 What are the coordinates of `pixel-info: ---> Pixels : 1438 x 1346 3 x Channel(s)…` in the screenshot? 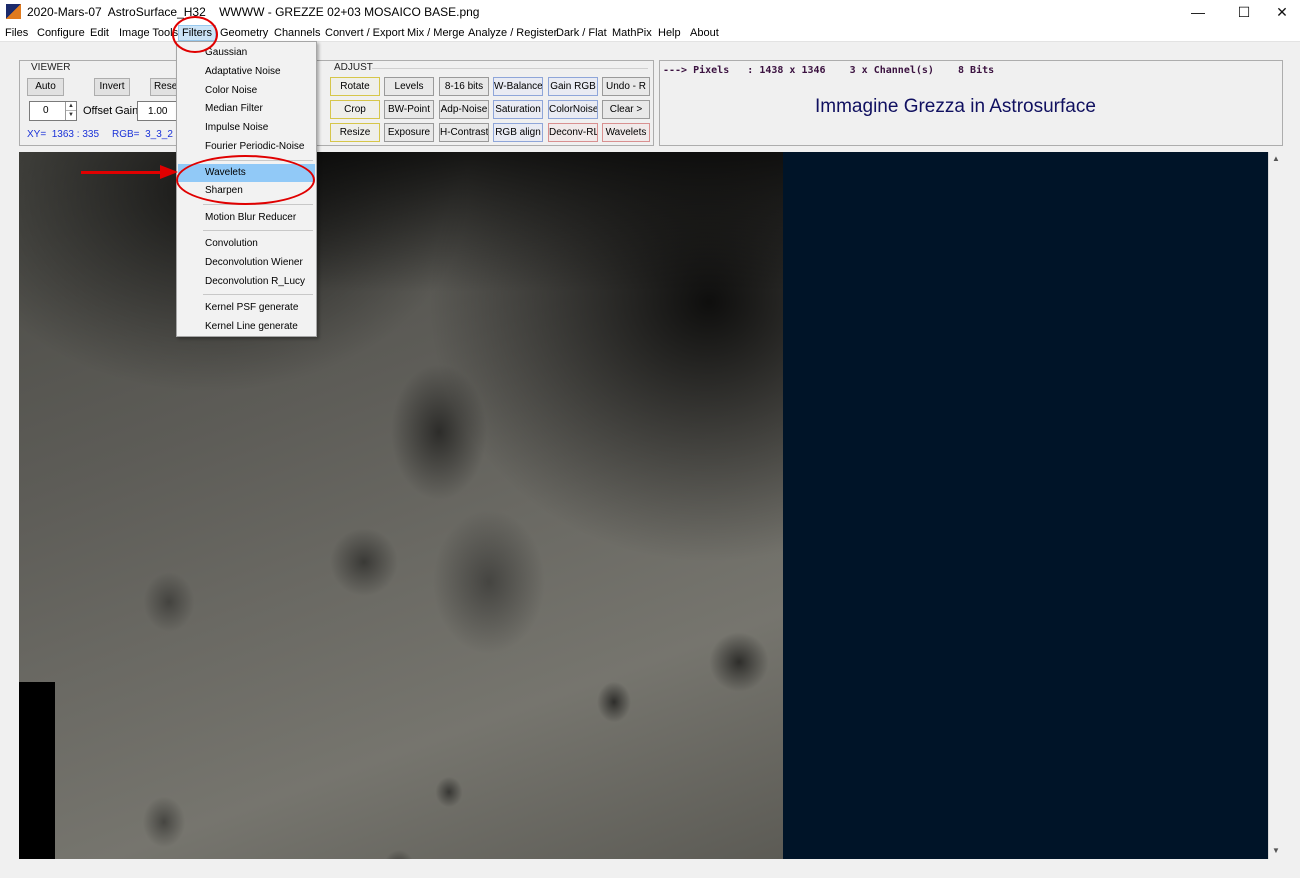 It's located at (829, 70).